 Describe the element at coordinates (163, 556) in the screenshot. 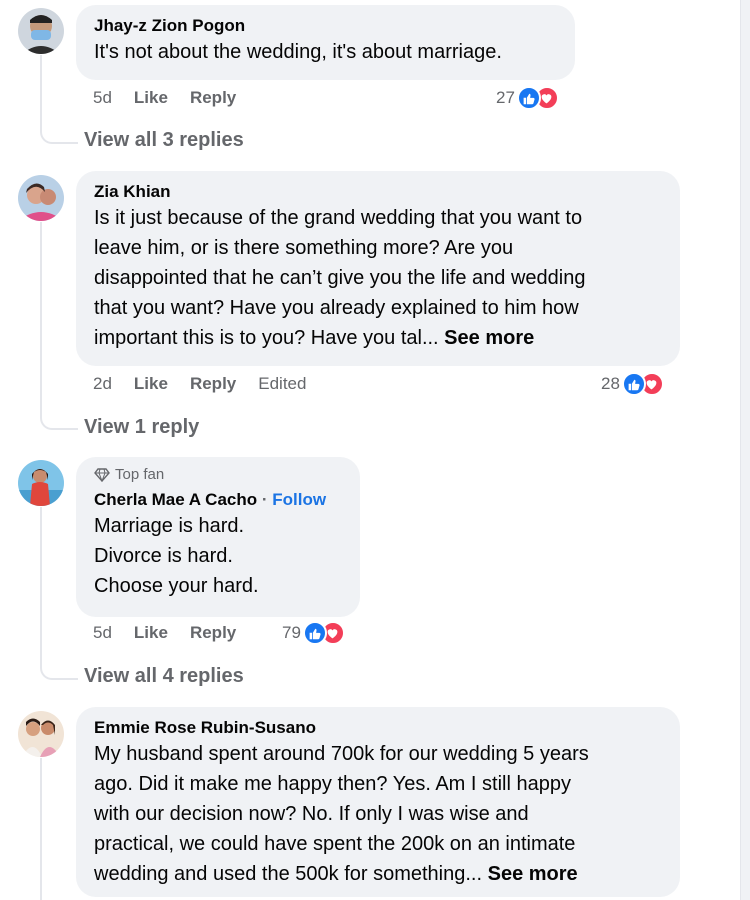

I see `comment-line: Divorce is hard.` at that location.